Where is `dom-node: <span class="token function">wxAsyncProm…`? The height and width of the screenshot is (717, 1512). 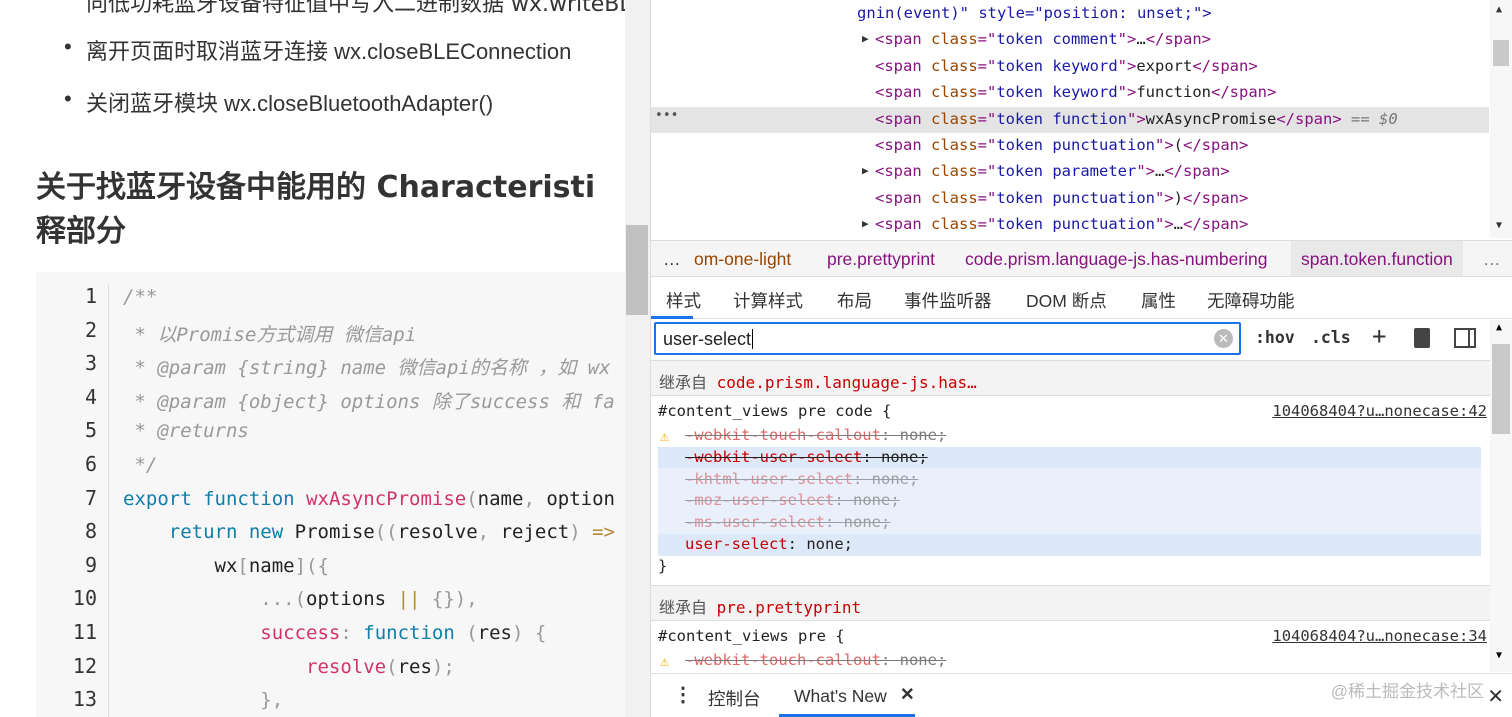 dom-node: <span class="token function">wxAsyncProm… is located at coordinates (1136, 119).